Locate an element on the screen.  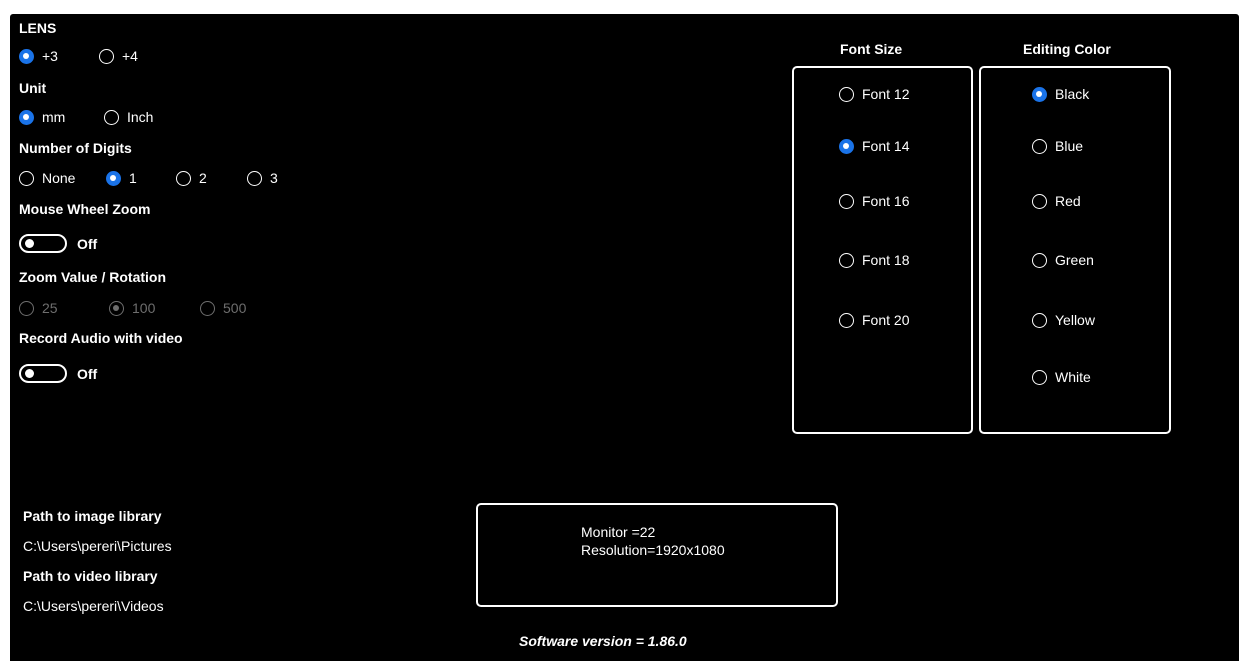
color-radio-green: Green is located at coordinates (1063, 260).